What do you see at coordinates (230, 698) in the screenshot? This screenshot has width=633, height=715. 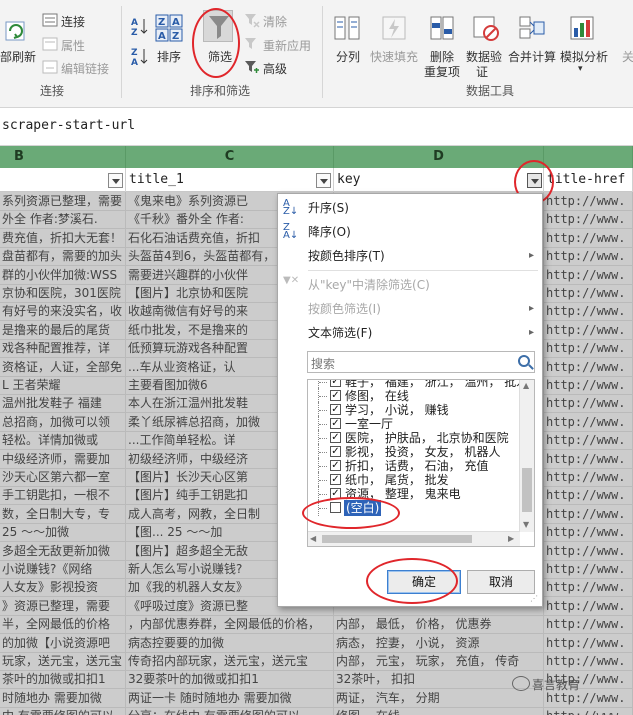 I see `table-cell: 两证一卡 随时随地办 需要加微` at bounding box center [230, 698].